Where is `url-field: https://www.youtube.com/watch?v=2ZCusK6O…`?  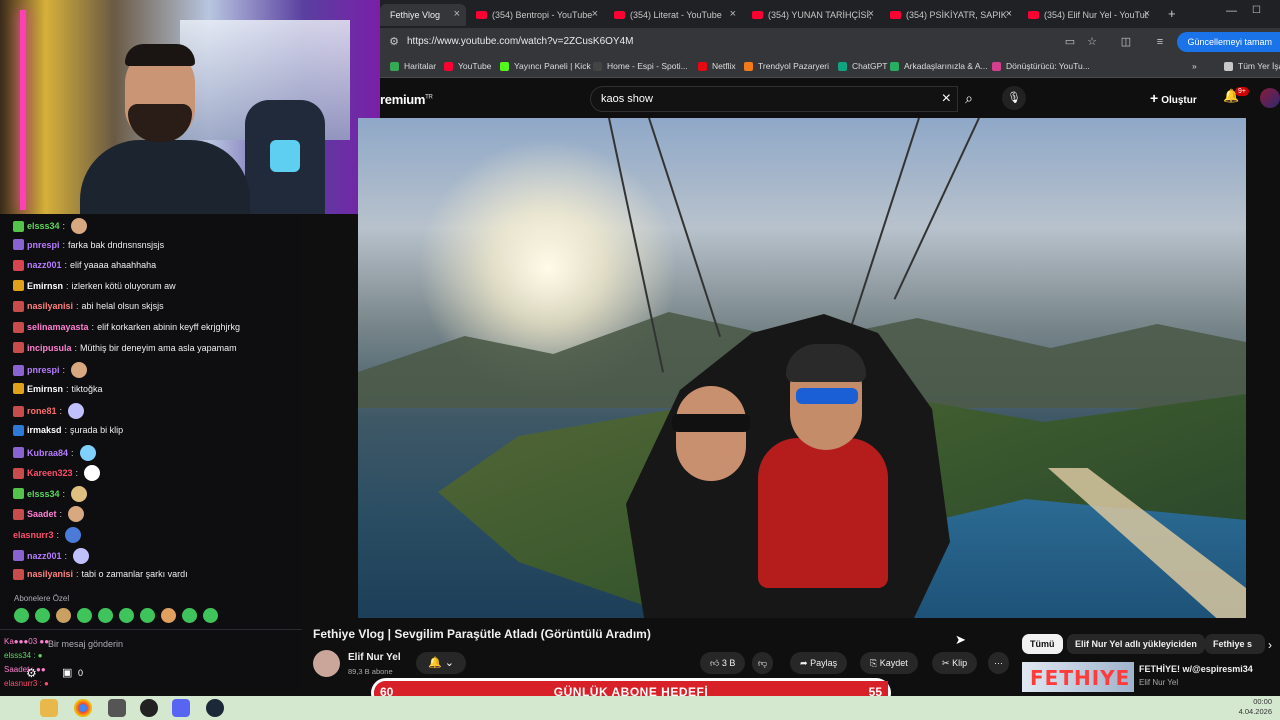
url-field: https://www.youtube.com/watch?v=2ZCusK6O… is located at coordinates (520, 41).